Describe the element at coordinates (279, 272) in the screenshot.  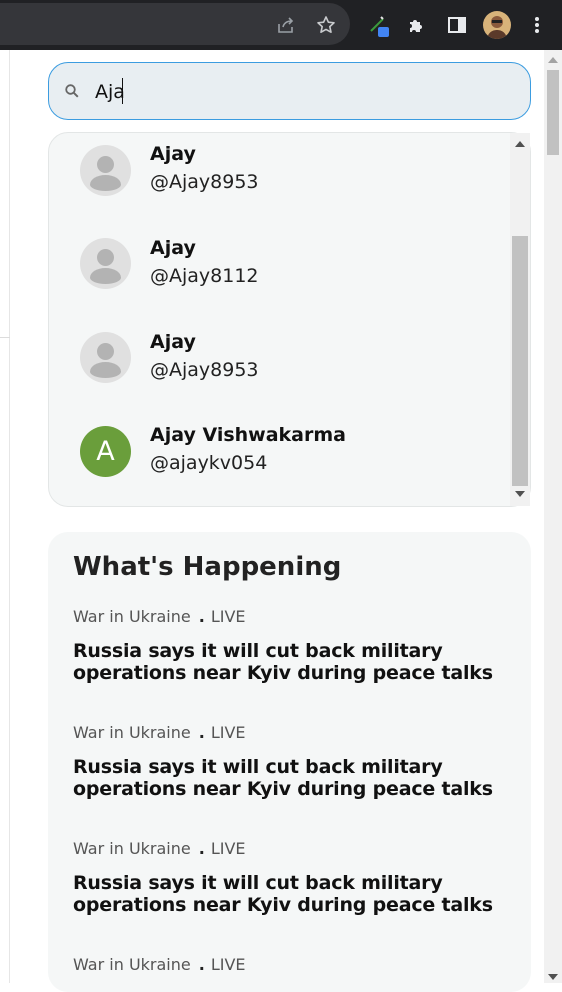
I see `search-result-item: Ajay @Ajay8112` at that location.